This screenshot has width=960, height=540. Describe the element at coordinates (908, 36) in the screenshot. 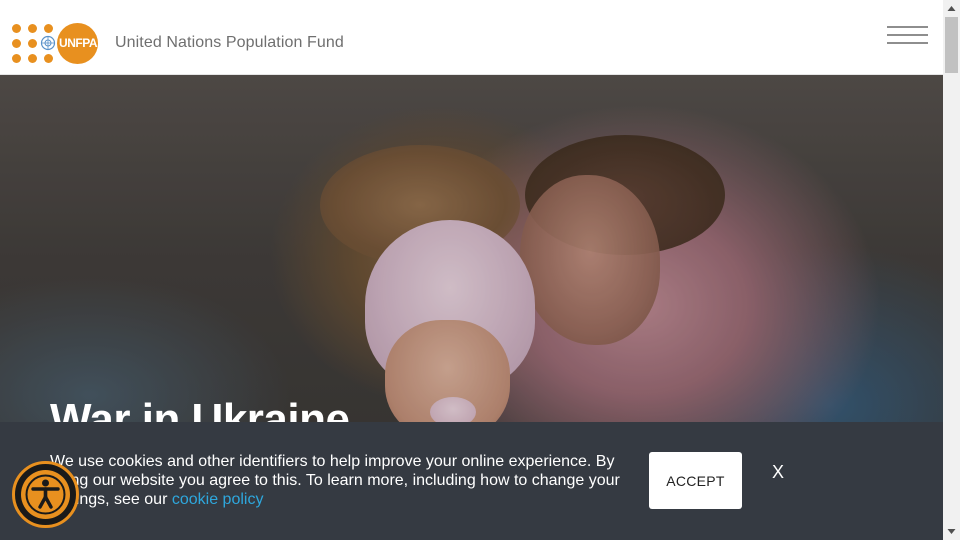

I see `hamburger-menu-icon` at that location.